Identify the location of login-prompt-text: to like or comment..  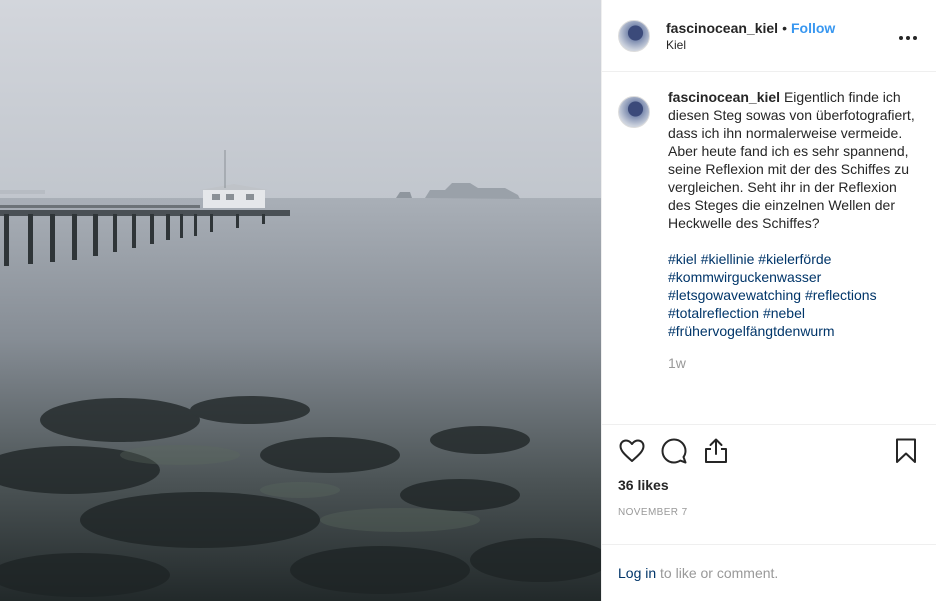
(717, 573).